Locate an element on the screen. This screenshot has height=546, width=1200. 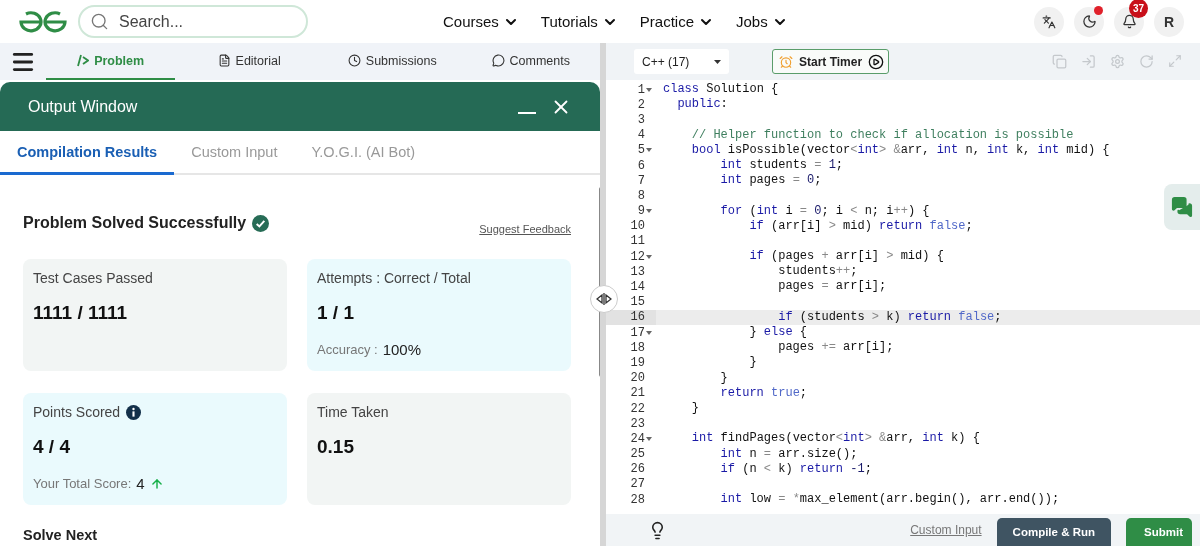
code-line: } is located at coordinates (694, 408).